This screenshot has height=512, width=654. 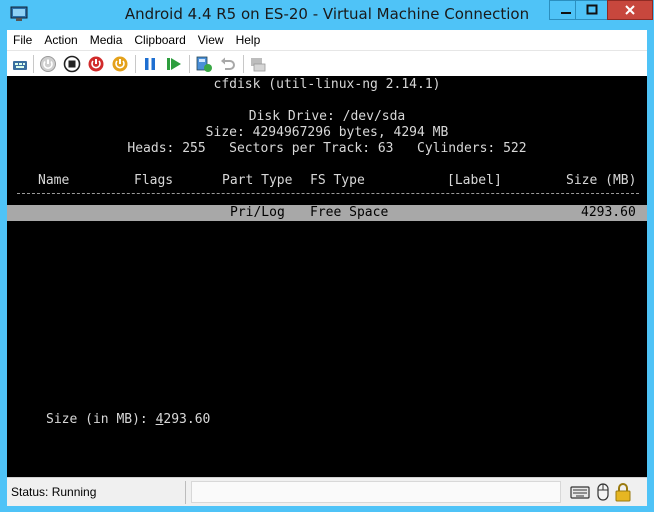 What do you see at coordinates (327, 63) in the screenshot?
I see `toolbar` at bounding box center [327, 63].